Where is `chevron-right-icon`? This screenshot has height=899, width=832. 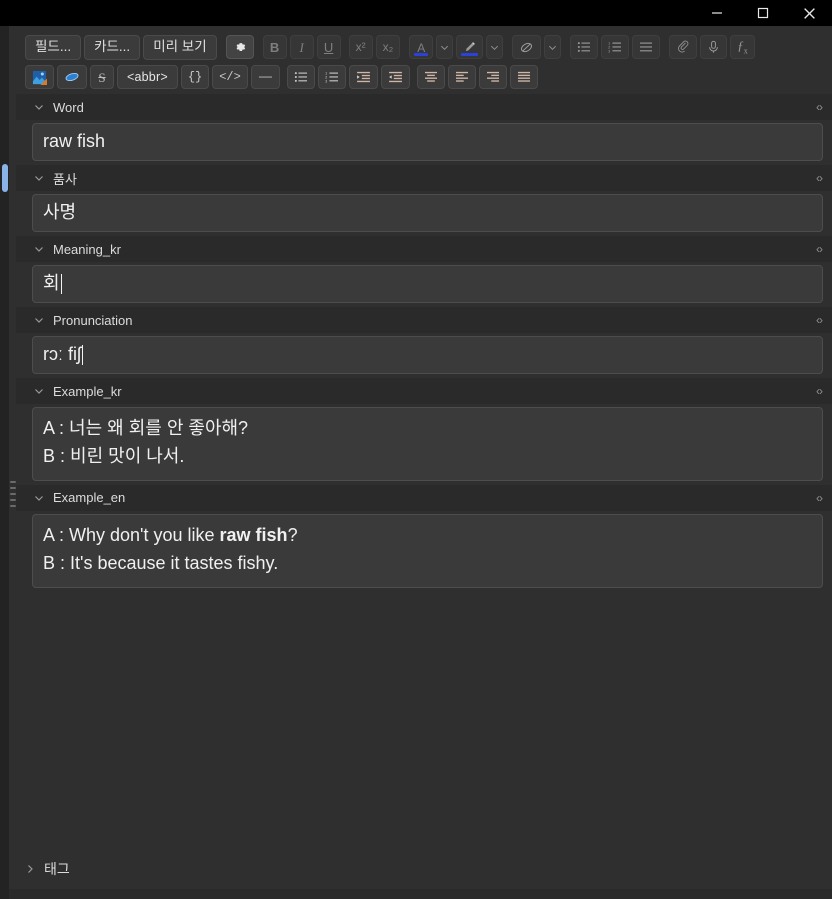 chevron-right-icon is located at coordinates (30, 869).